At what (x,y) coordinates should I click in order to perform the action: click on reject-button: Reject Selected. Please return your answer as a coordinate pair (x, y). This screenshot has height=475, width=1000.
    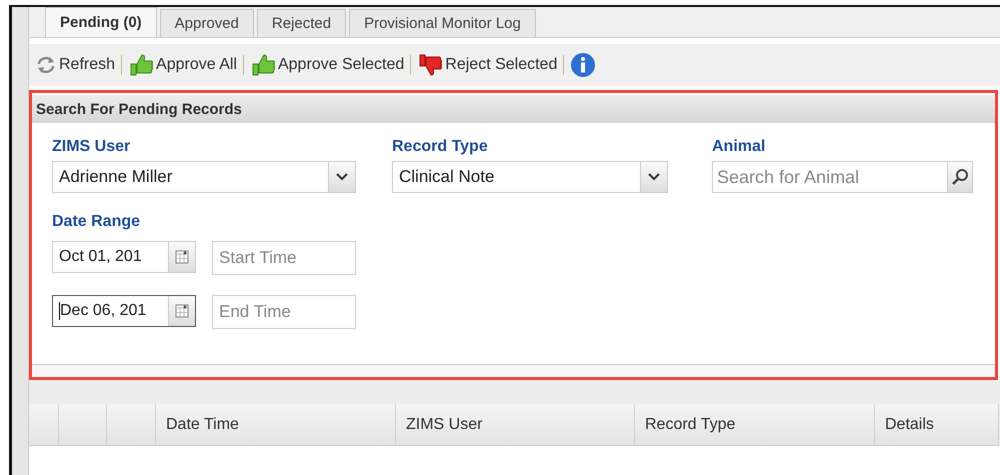
    Looking at the image, I should click on (487, 65).